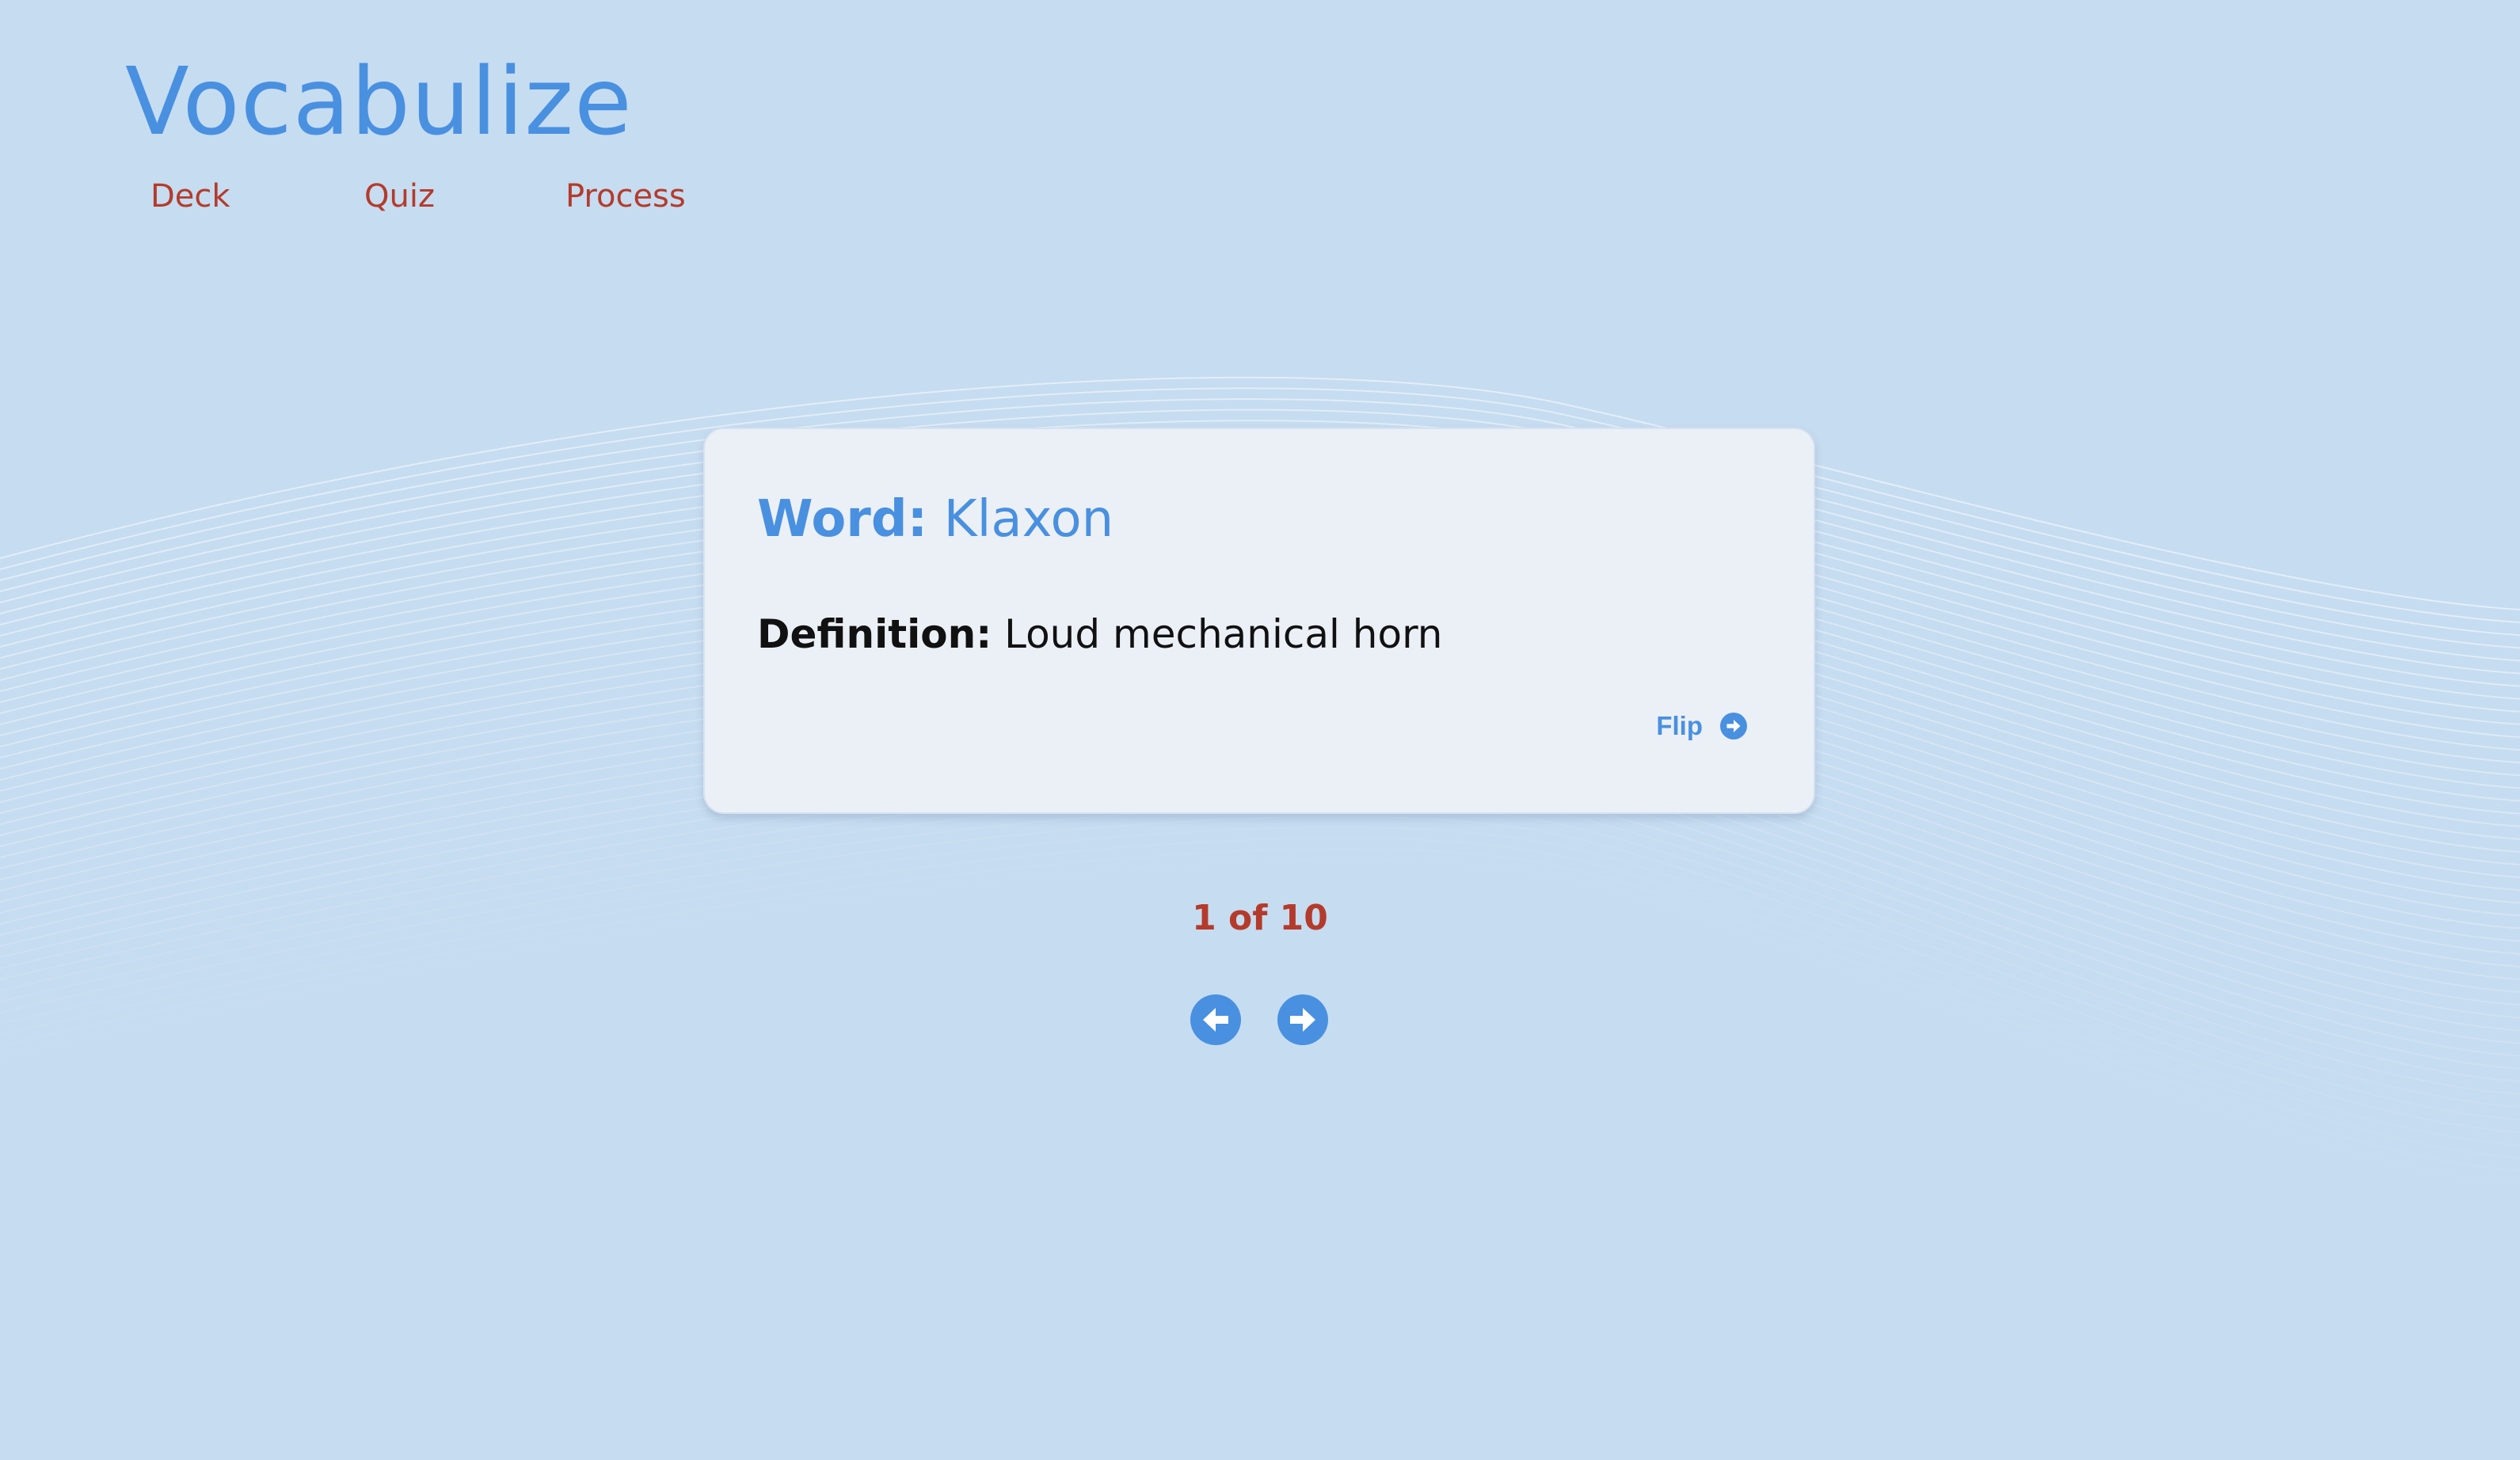 The image size is (2520, 1460). Describe the element at coordinates (874, 634) in the screenshot. I see `definition-label: Definition:` at that location.